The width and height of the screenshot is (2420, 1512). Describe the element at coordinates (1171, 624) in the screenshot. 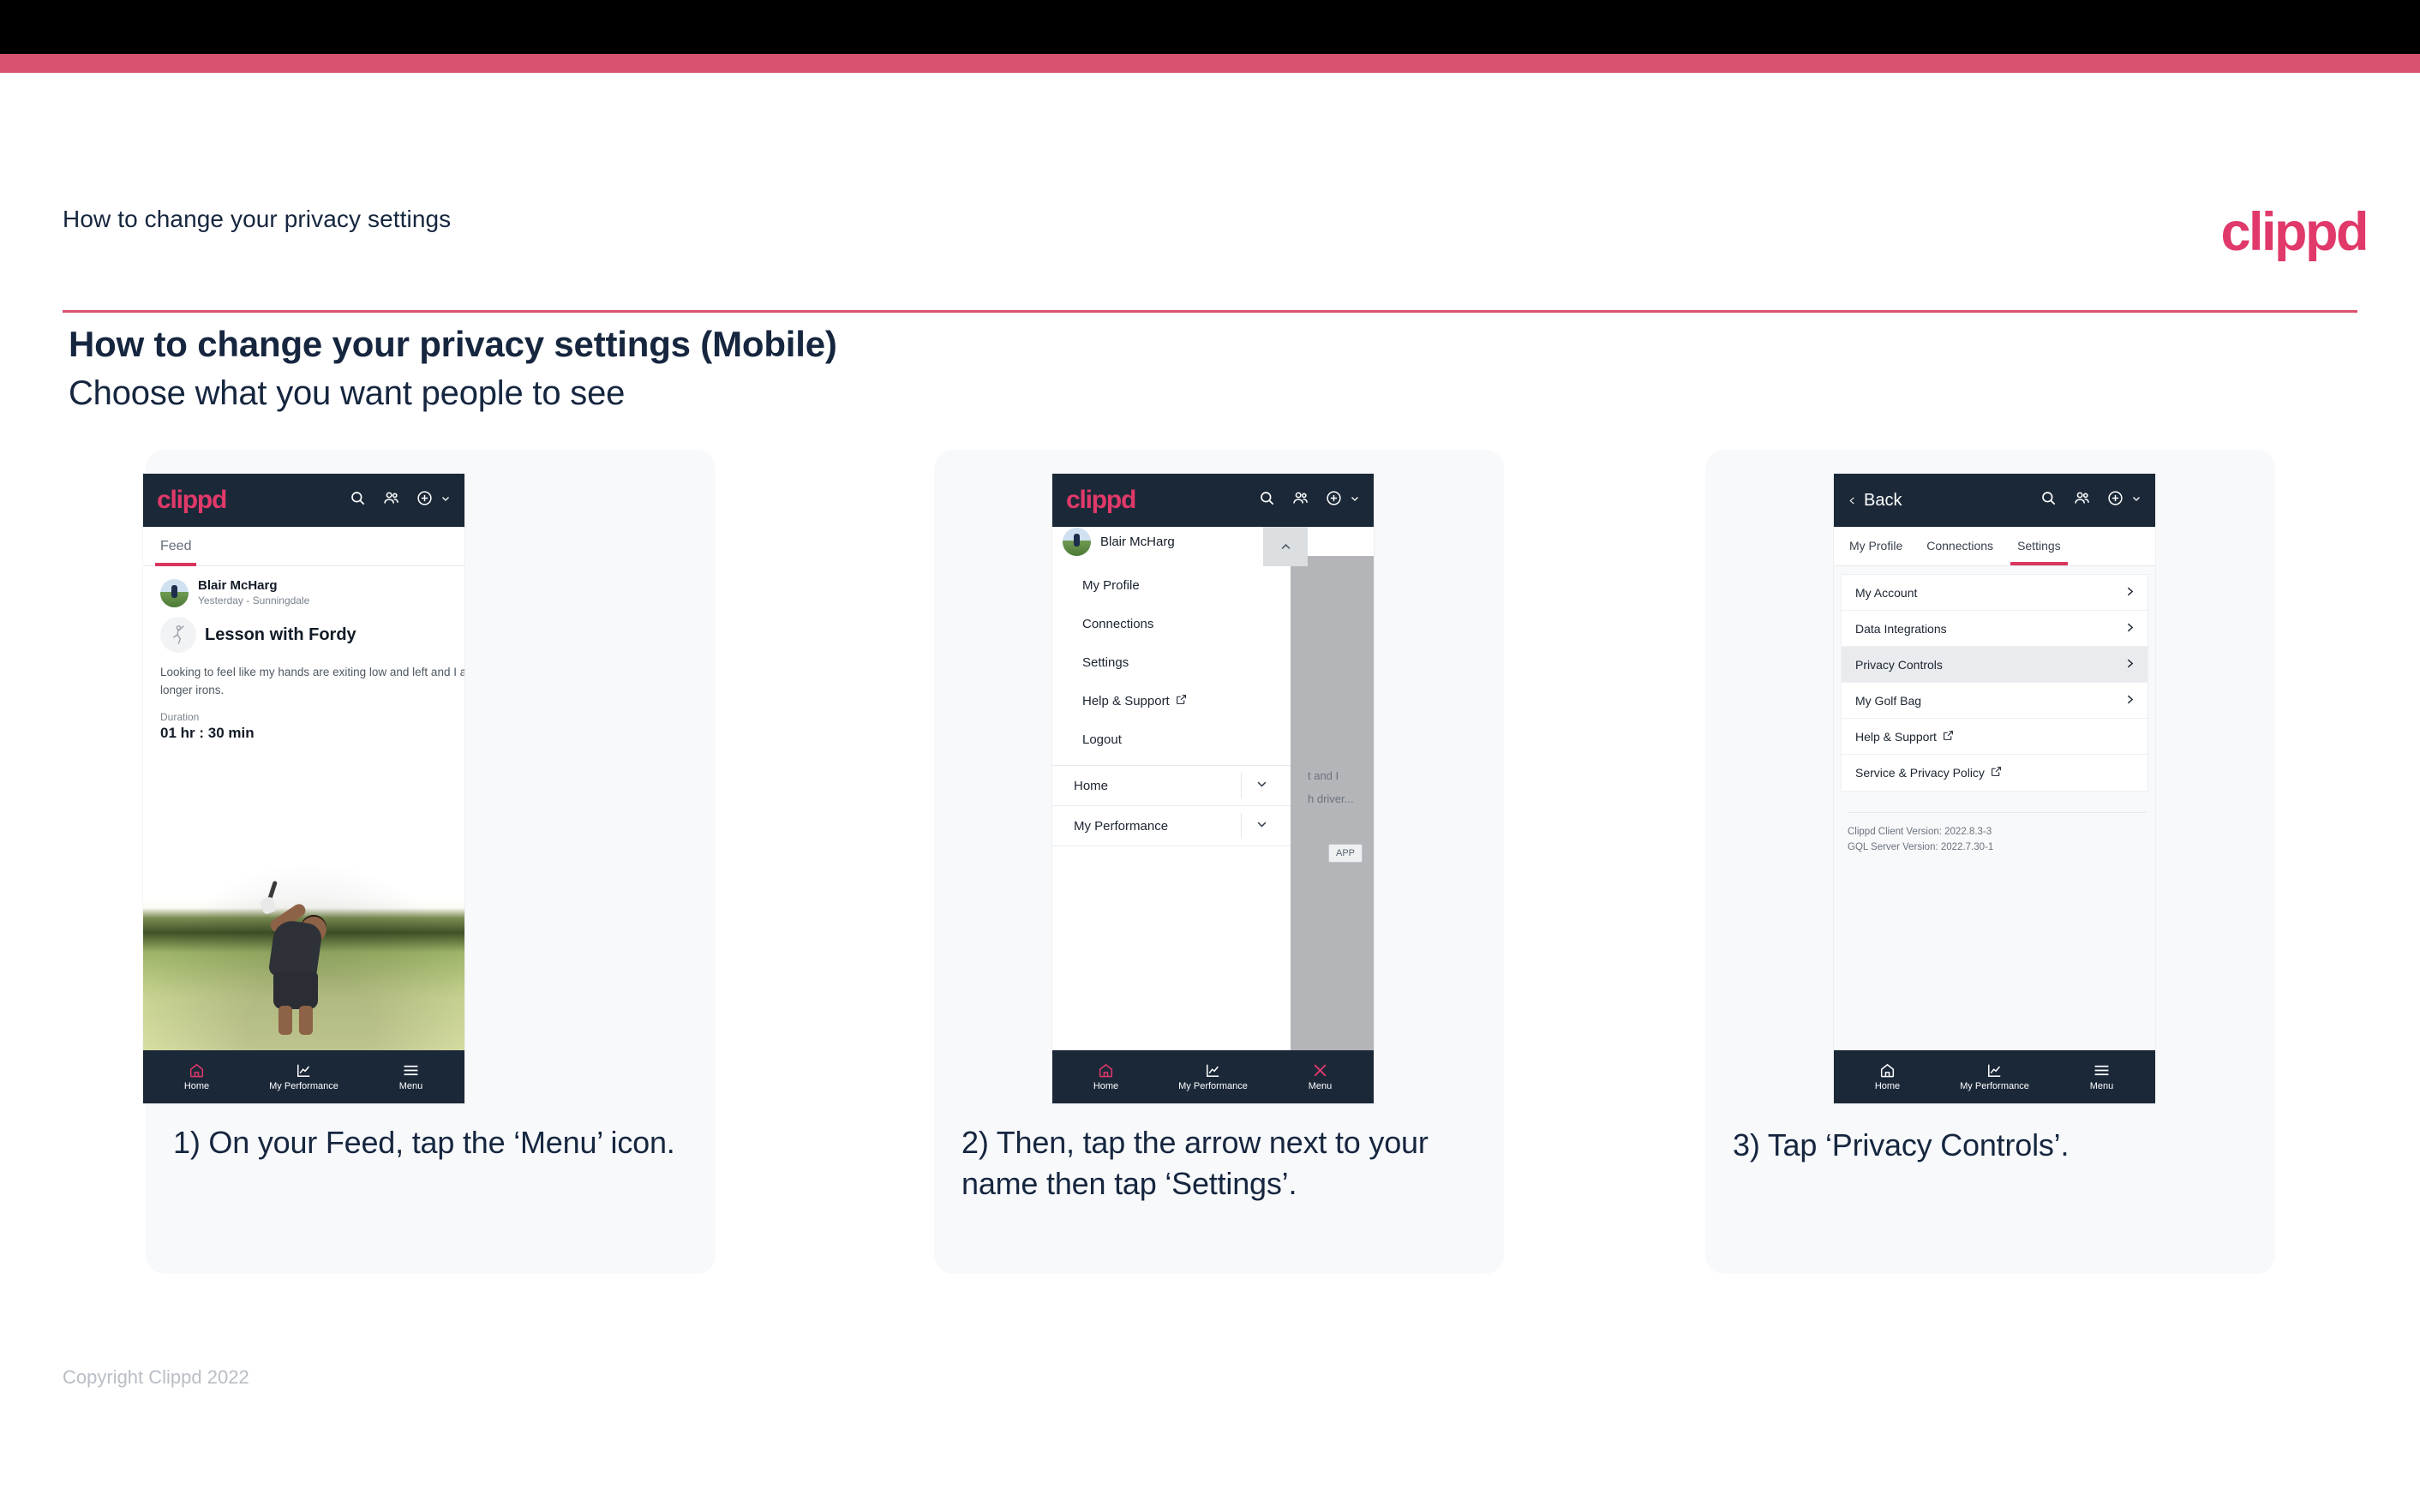

I see `menu-item-connections: Connections` at that location.